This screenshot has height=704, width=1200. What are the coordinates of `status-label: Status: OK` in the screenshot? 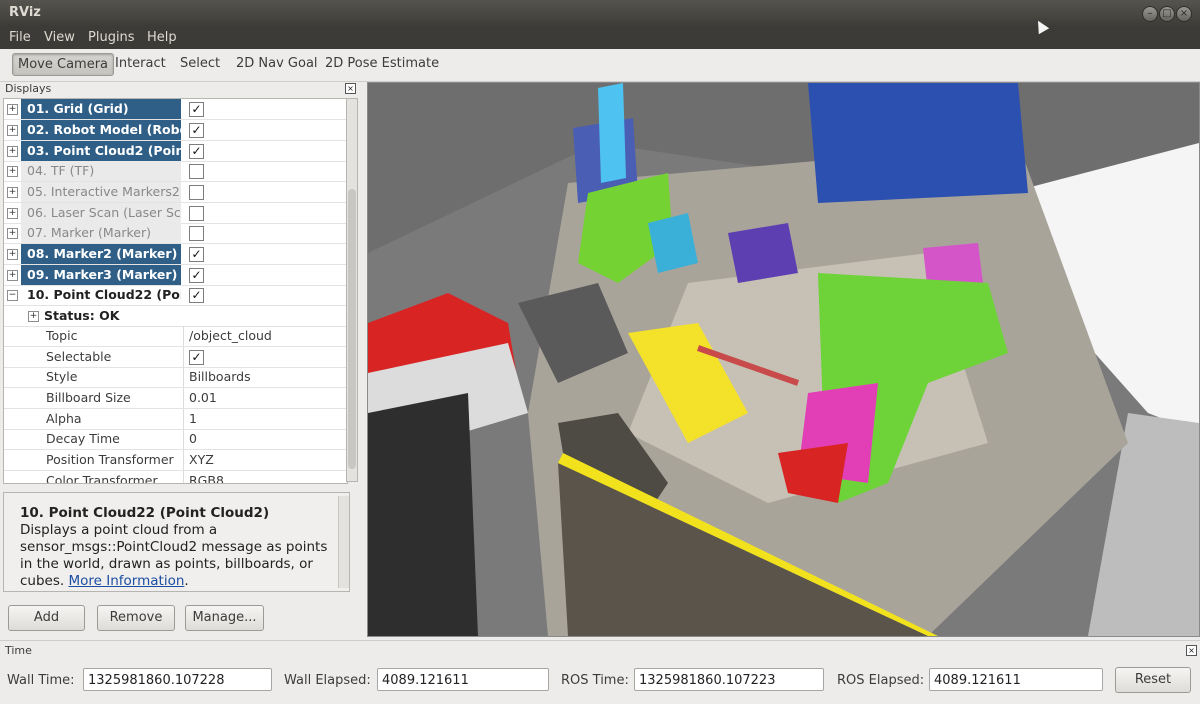 It's located at (82, 315).